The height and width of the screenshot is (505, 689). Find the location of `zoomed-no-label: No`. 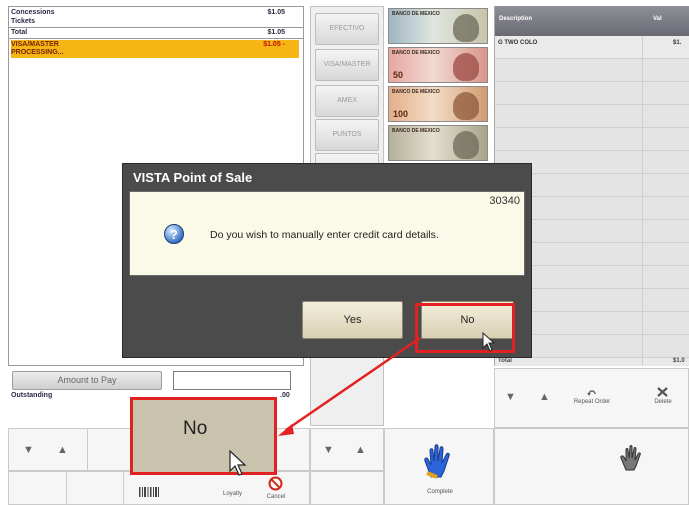

zoomed-no-label: No is located at coordinates (195, 428).